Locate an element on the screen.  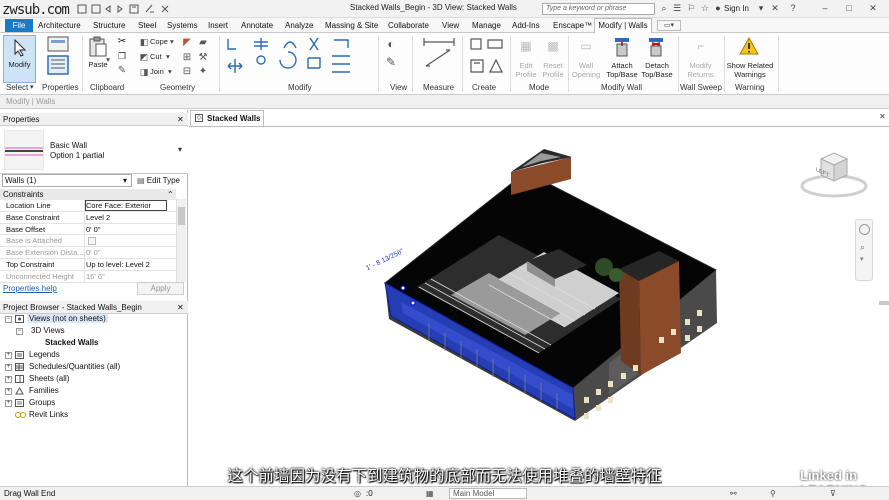
attach-top-base-icon is located at coordinates (622, 47).